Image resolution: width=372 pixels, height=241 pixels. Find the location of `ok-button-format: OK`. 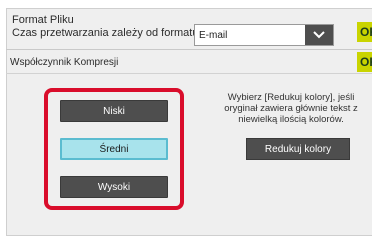

ok-button-format: OK is located at coordinates (364, 32).